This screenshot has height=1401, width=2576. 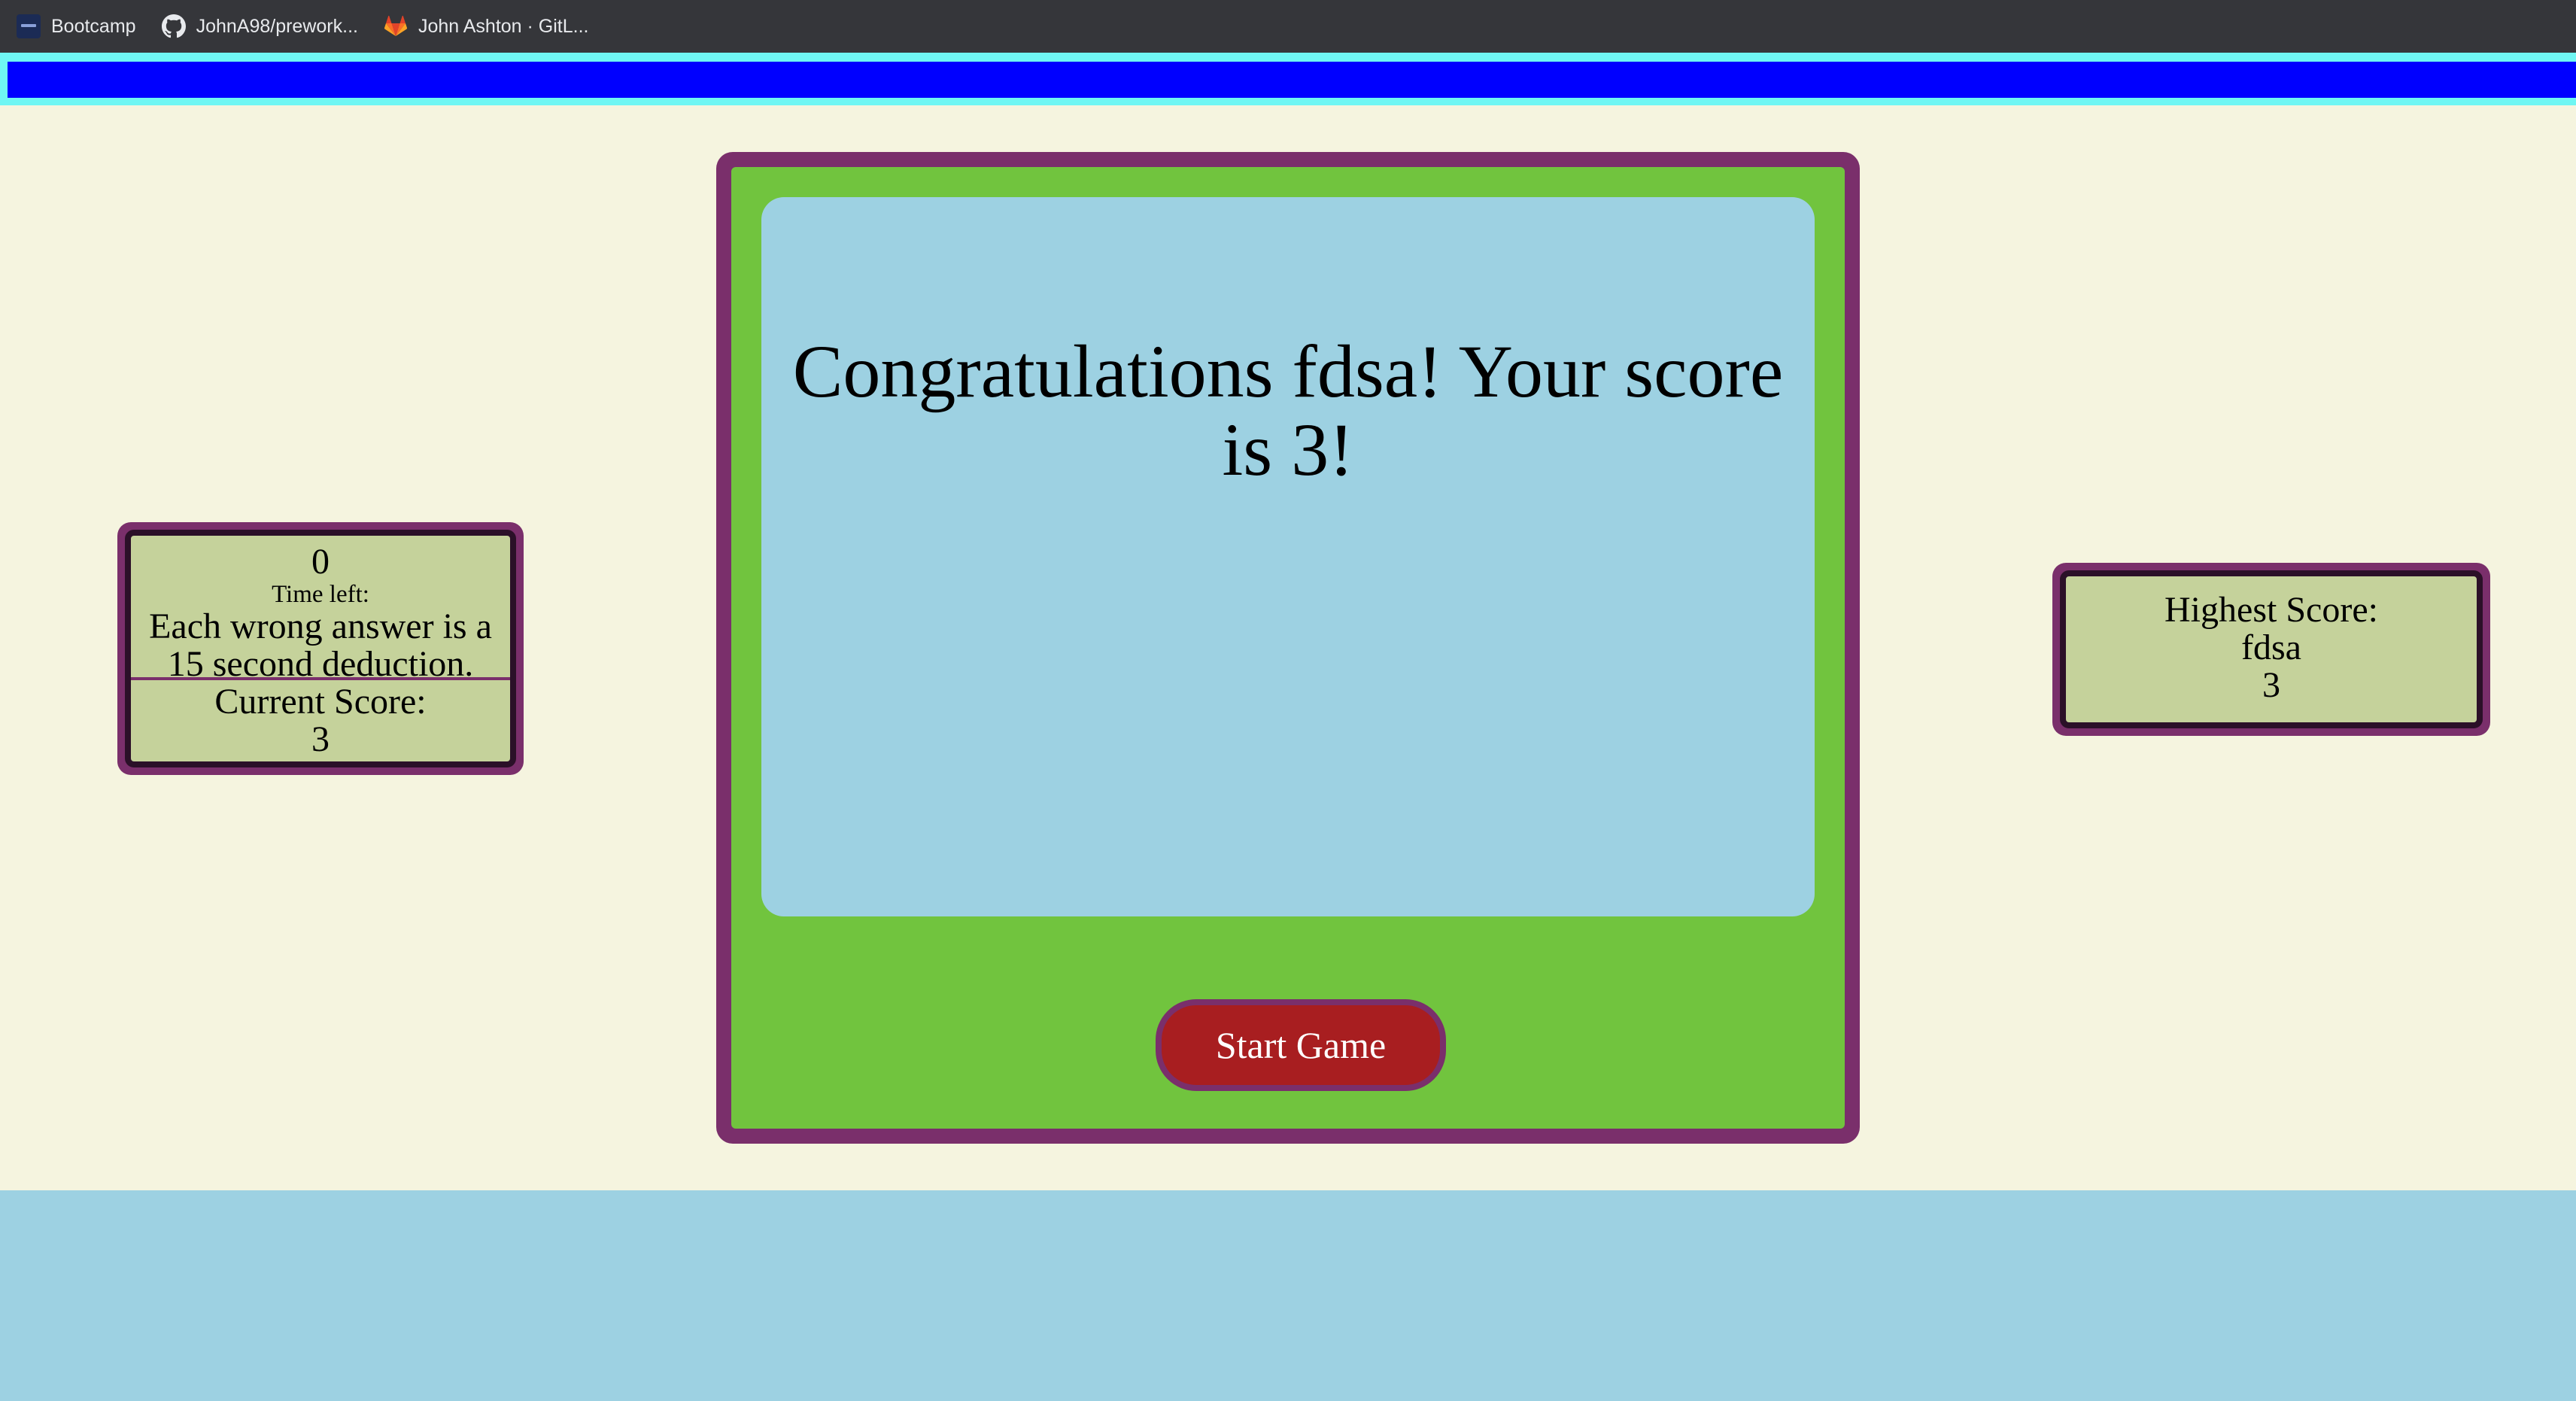 What do you see at coordinates (396, 26) in the screenshot?
I see `gitlab-icon` at bounding box center [396, 26].